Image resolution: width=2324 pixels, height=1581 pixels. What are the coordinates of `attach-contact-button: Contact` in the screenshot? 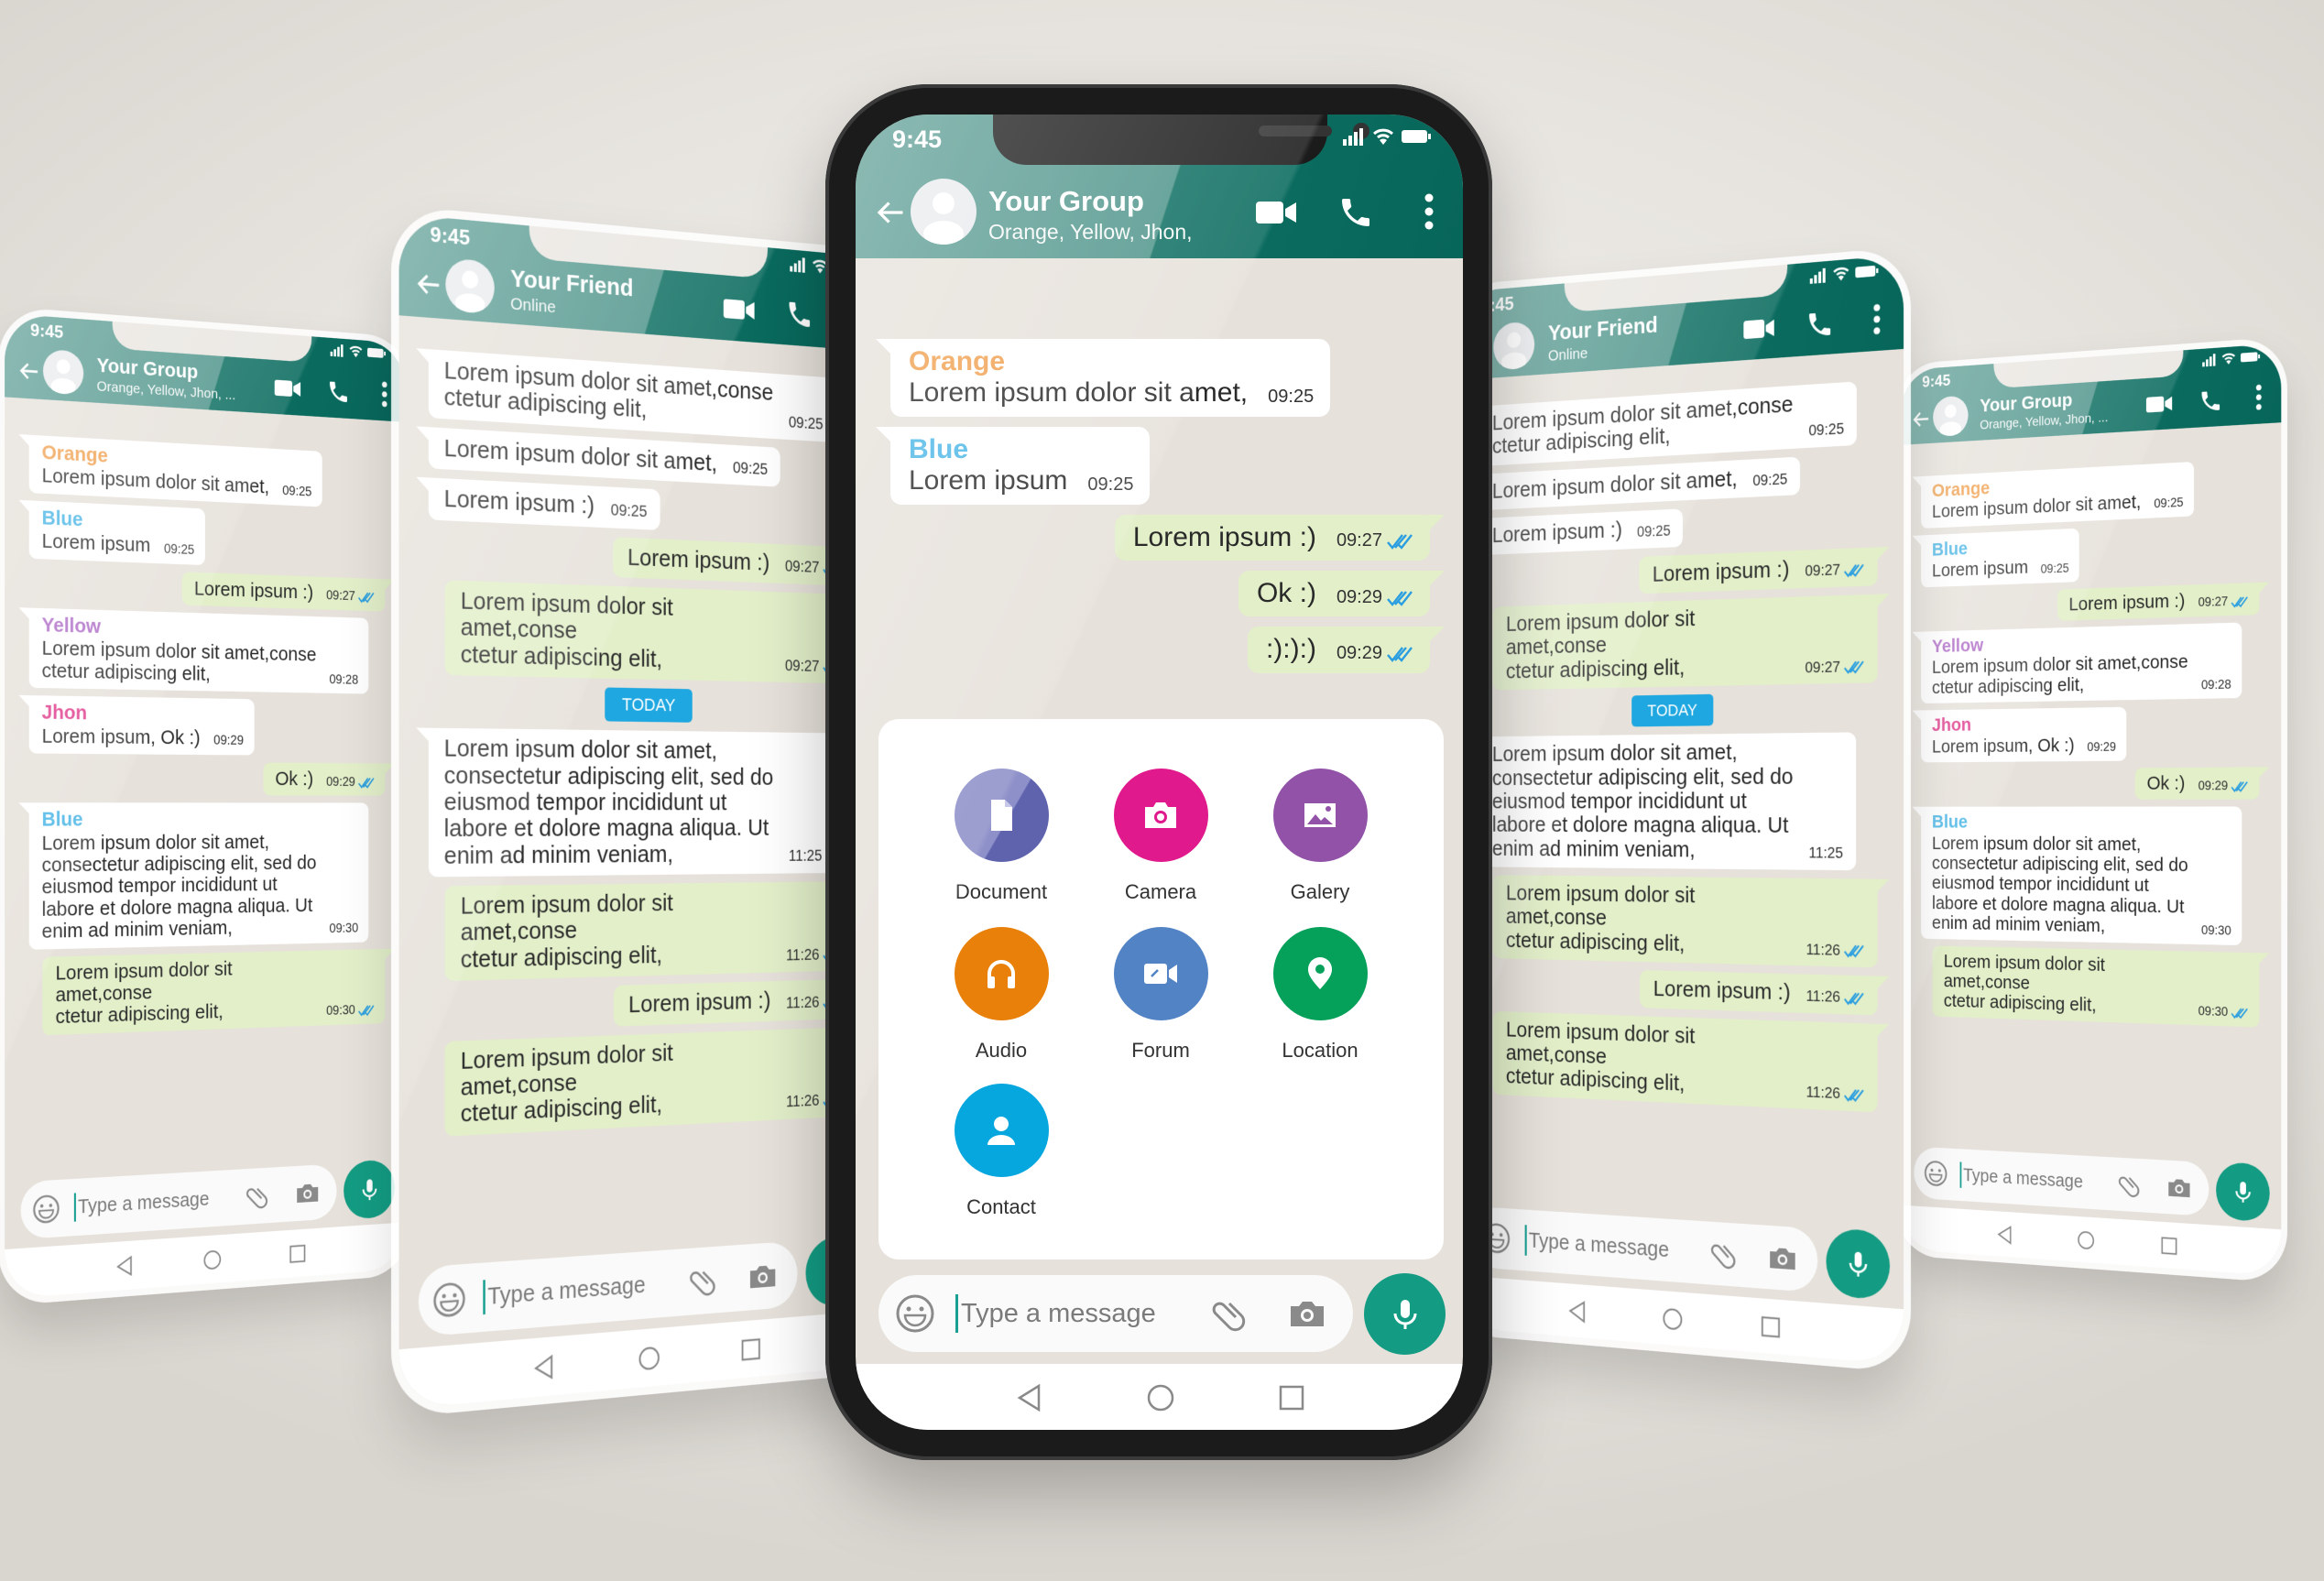 It's located at (1001, 1152).